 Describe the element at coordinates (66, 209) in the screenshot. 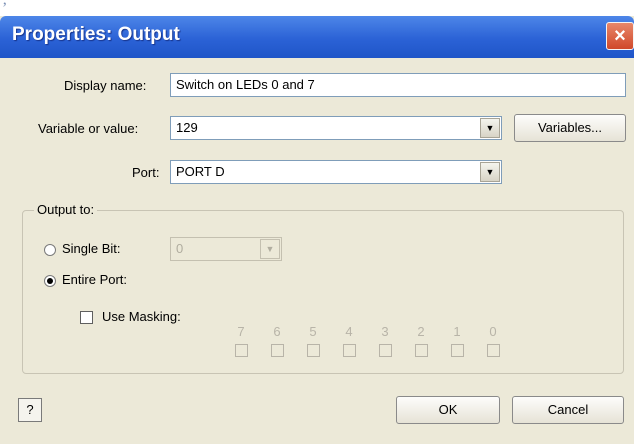

I see `output-to-label: Output to:` at that location.